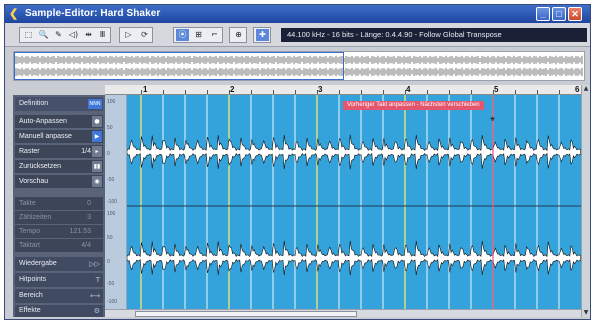  What do you see at coordinates (59, 264) in the screenshot?
I see `playback-section: Wiedergabe ▷▷` at bounding box center [59, 264].